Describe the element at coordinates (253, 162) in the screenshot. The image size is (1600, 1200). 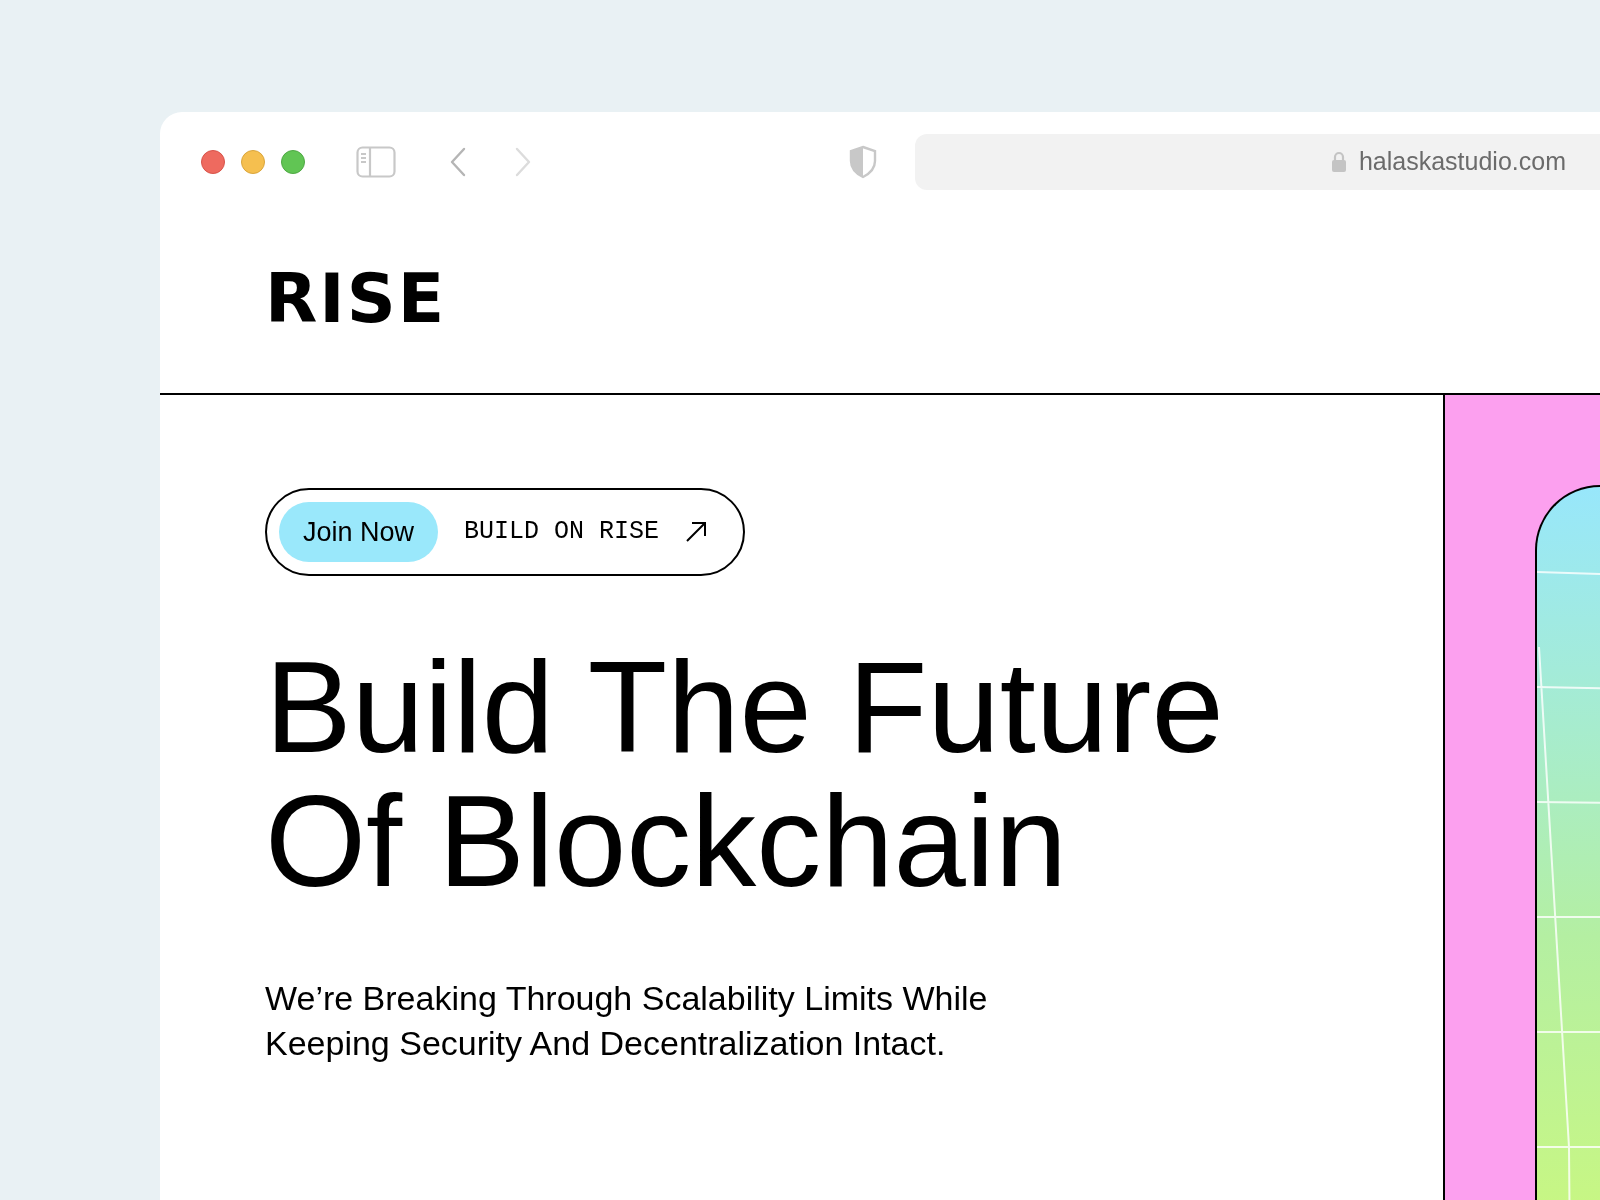
I see `minimize-window-button` at that location.